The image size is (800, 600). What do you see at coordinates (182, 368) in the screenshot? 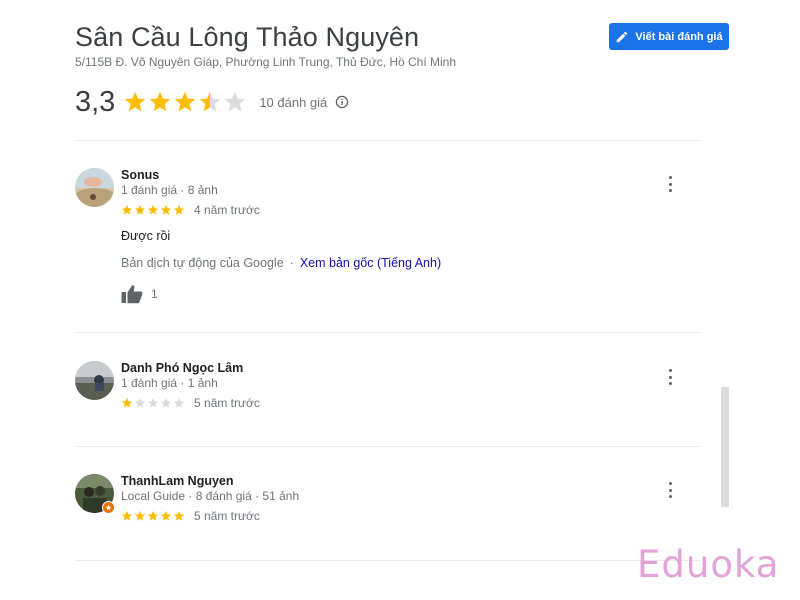
I see `reviewer-name: Danh Phó Ngọc Lâm` at bounding box center [182, 368].